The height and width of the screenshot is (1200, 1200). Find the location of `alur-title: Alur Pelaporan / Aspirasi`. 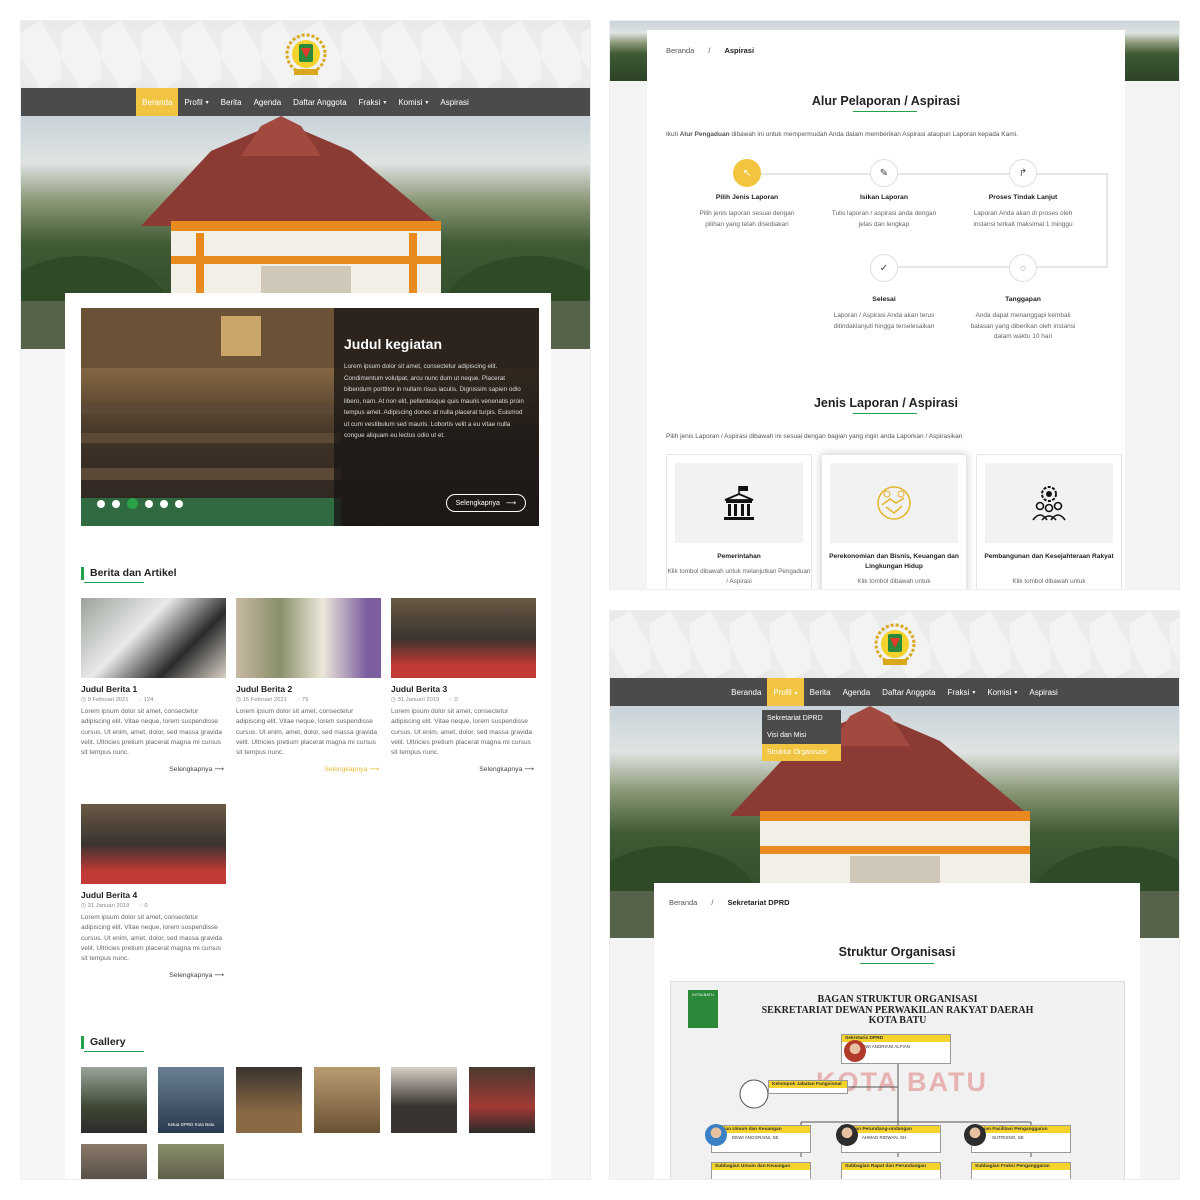

alur-title: Alur Pelaporan / Aspirasi is located at coordinates (886, 101).